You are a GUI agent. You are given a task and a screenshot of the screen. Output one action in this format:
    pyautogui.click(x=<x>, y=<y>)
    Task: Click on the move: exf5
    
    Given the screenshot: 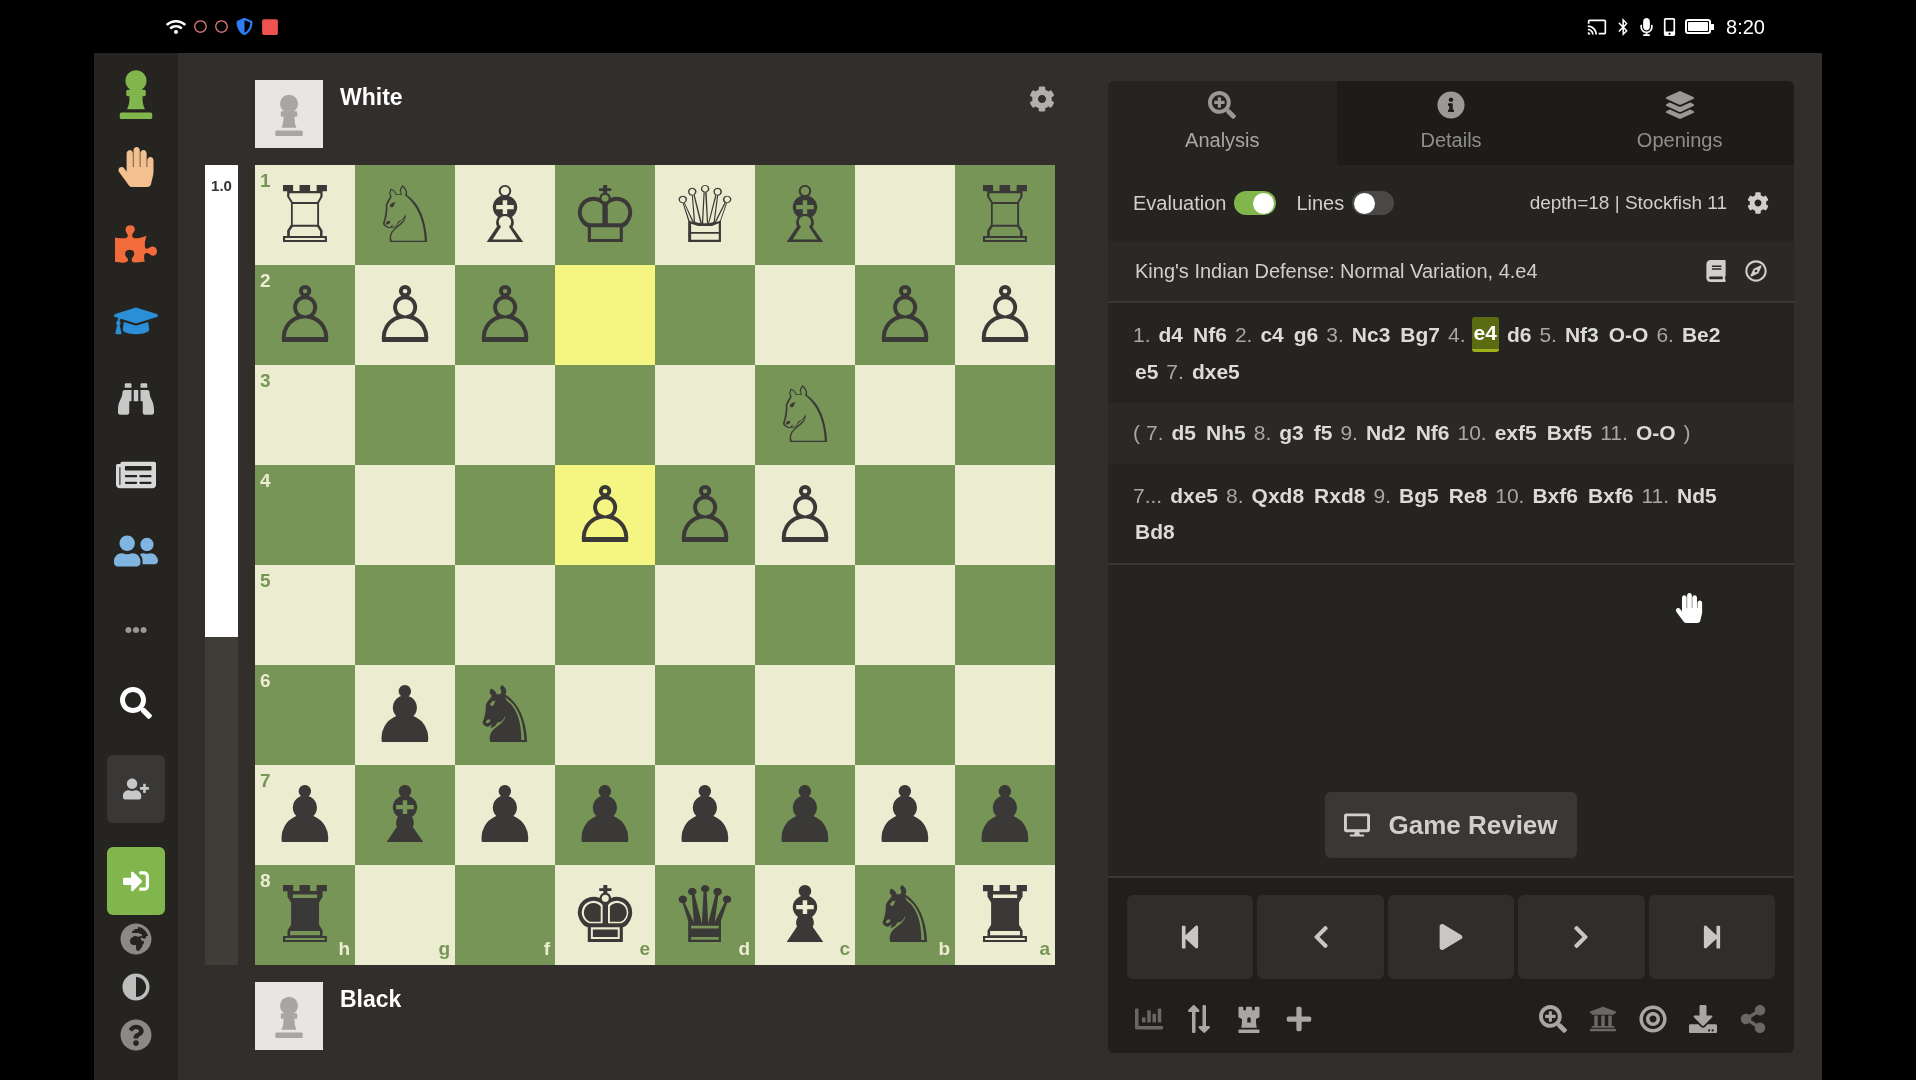 What is the action you would take?
    pyautogui.click(x=1515, y=433)
    